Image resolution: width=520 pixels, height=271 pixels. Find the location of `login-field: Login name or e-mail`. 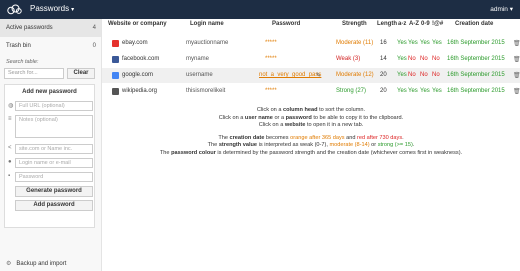

login-field: Login name or e-mail is located at coordinates (54, 163).